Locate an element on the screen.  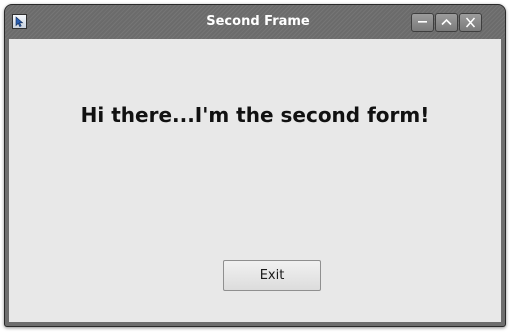
maximize-button is located at coordinates (446, 22).